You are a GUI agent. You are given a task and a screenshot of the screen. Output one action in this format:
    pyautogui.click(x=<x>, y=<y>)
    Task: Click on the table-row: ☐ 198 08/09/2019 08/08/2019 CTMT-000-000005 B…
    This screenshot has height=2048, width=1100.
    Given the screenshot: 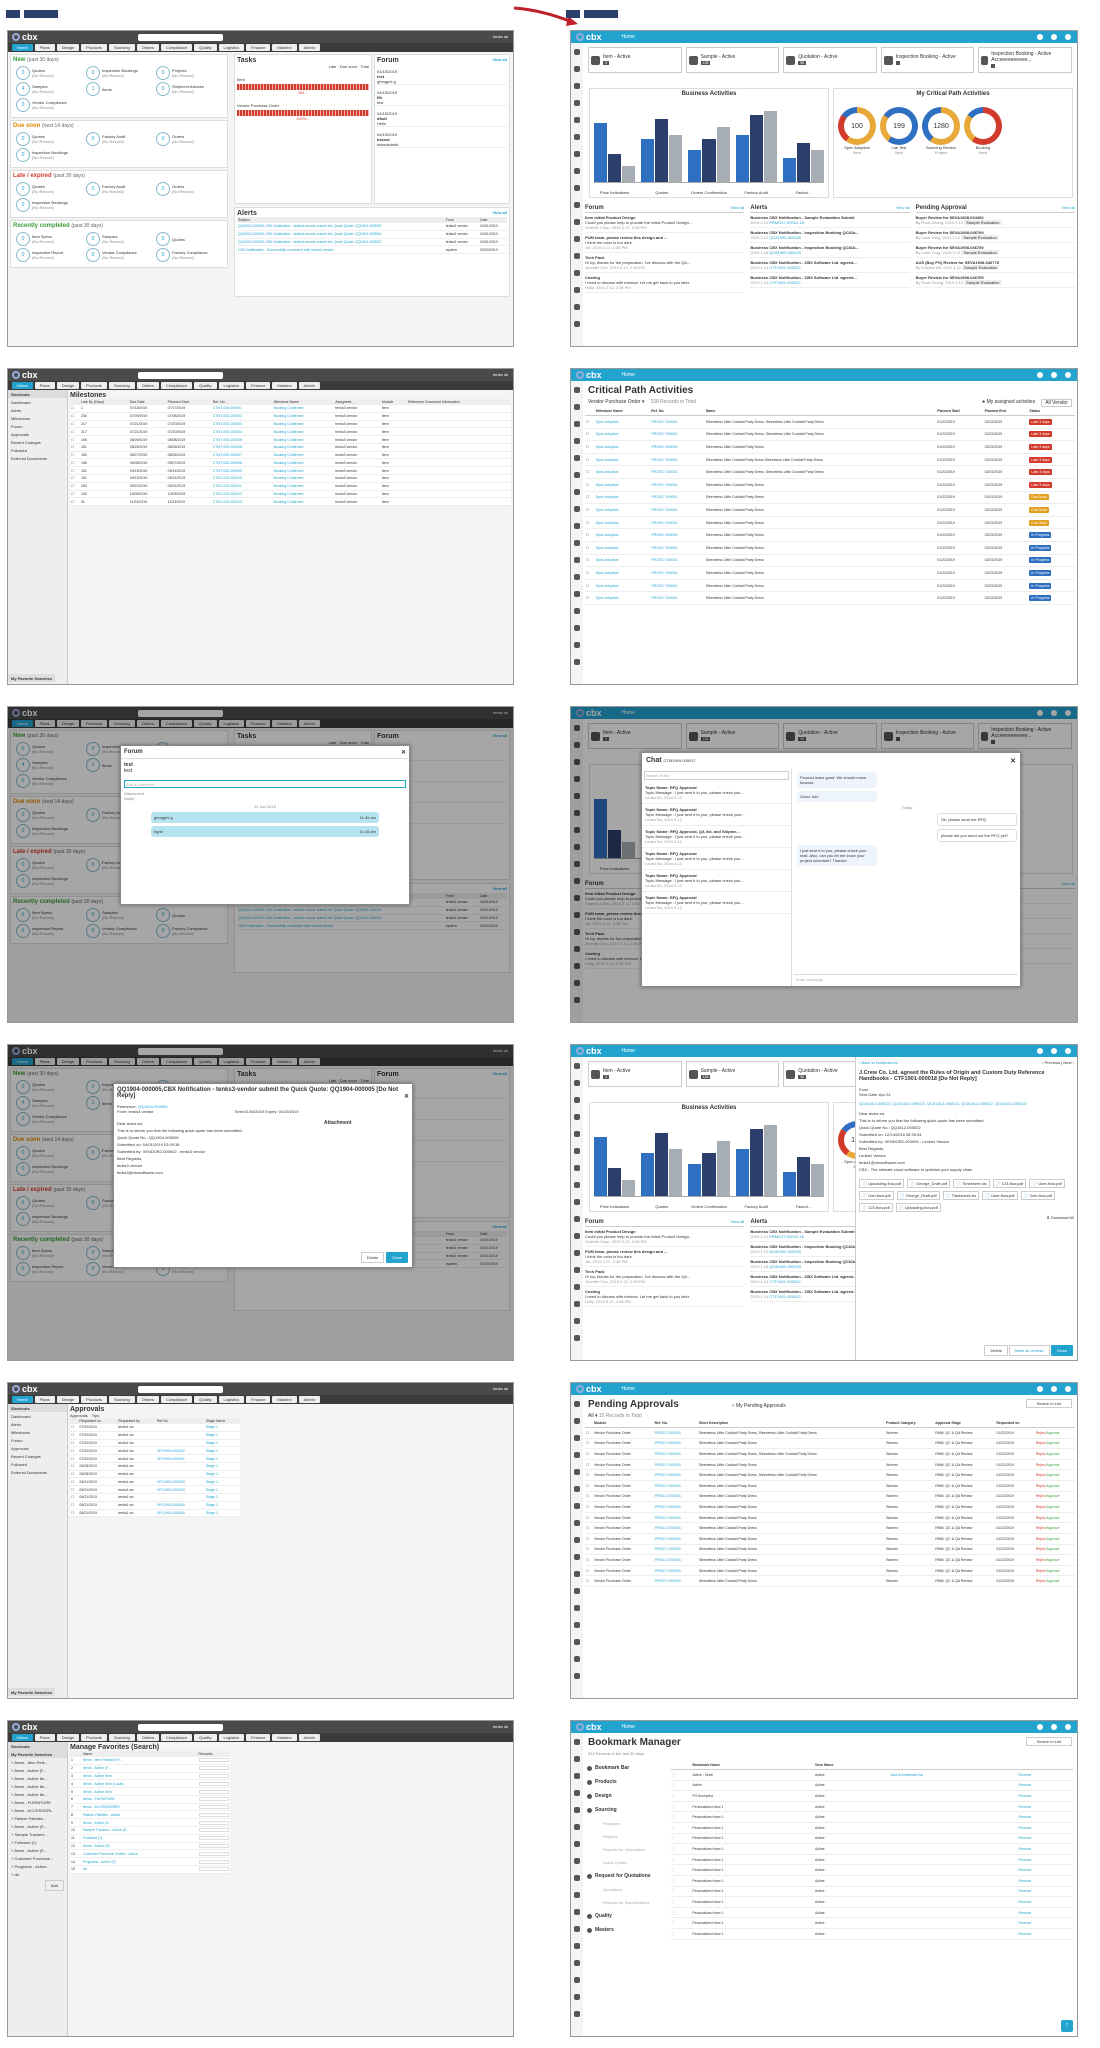 What is the action you would take?
    pyautogui.click(x=290, y=439)
    